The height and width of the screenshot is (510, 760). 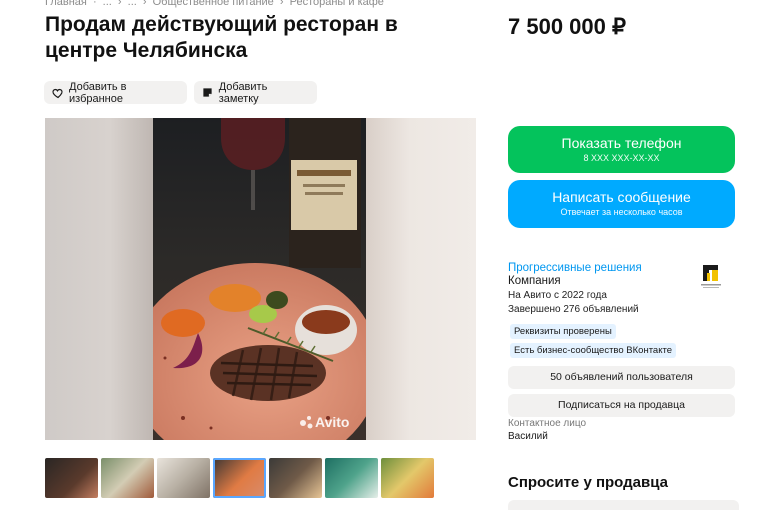 What do you see at coordinates (243, 92) in the screenshot?
I see `add-note-label: Добавить заметку` at bounding box center [243, 92].